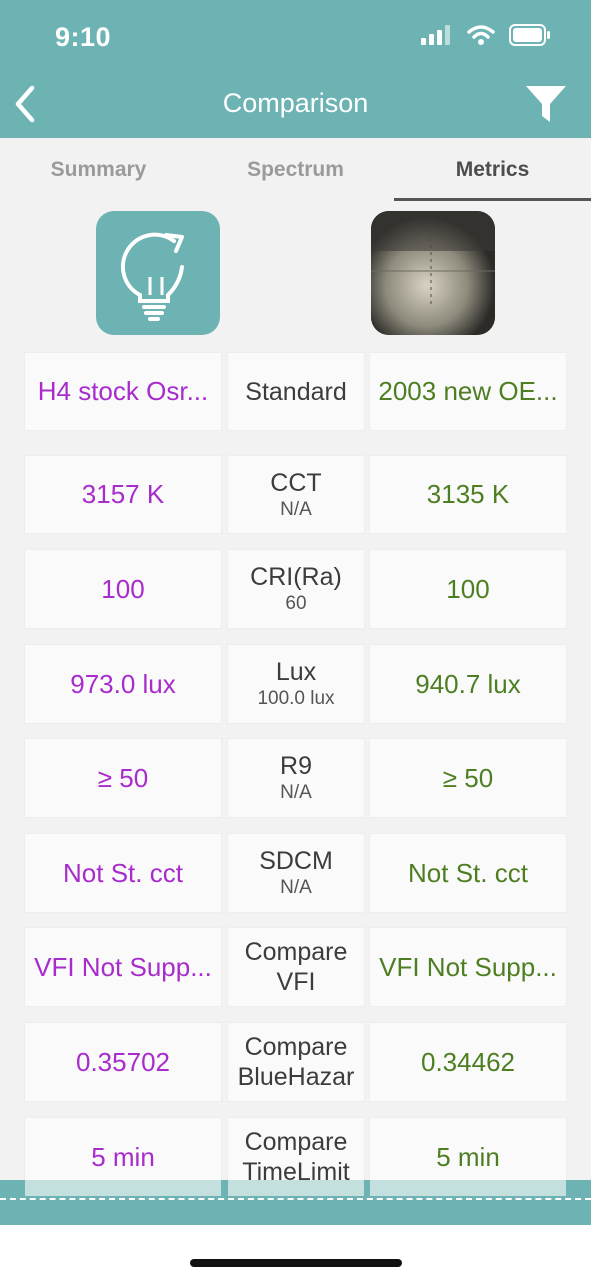 The image size is (591, 1279). I want to click on headlight-beam-photo, so click(433, 273).